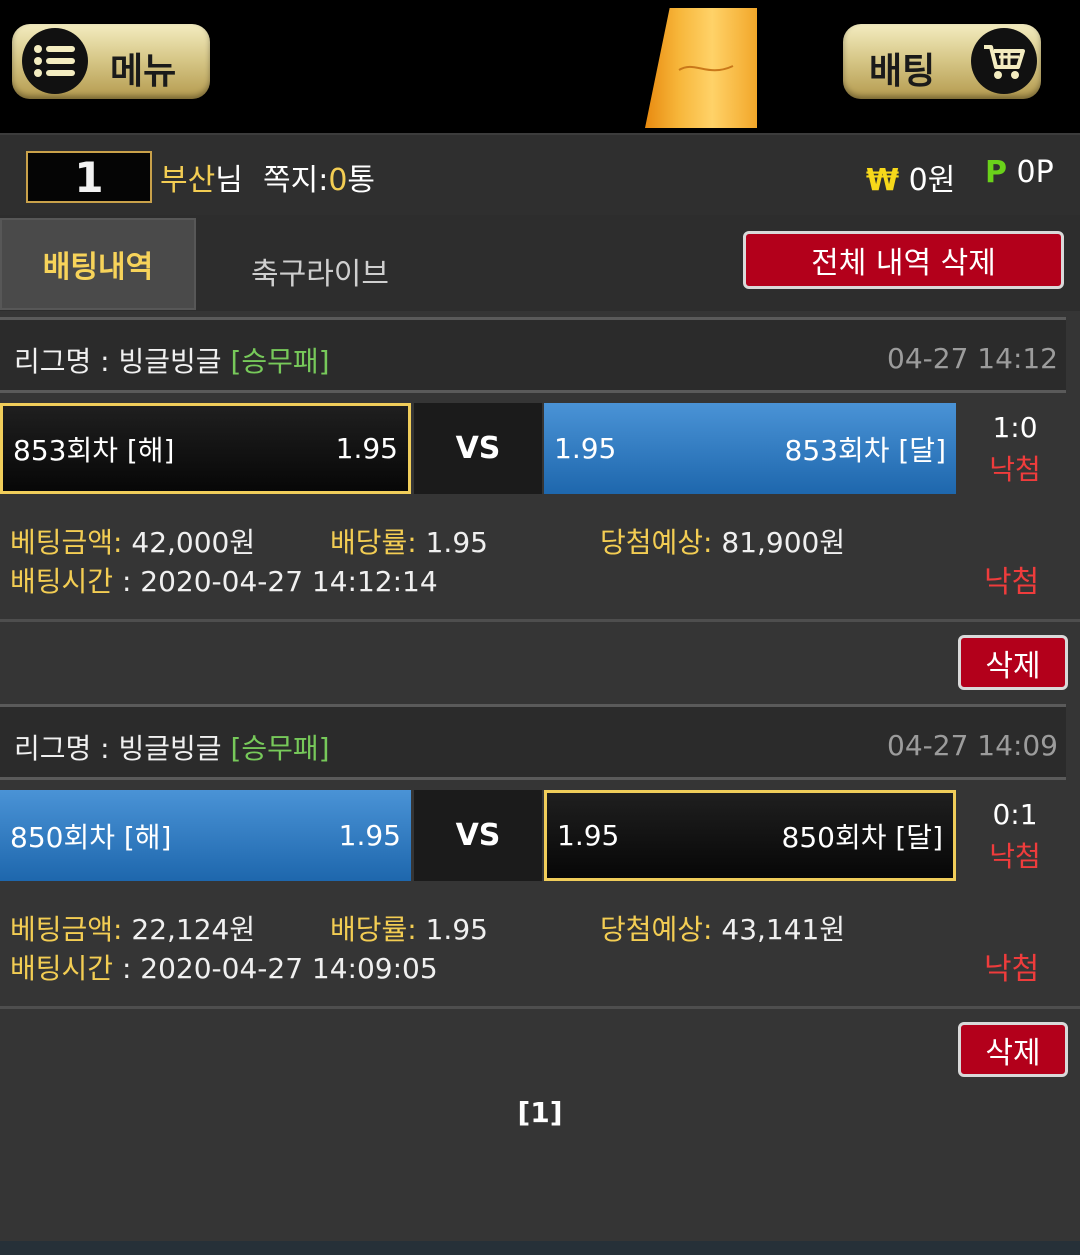 The width and height of the screenshot is (1080, 1255). Describe the element at coordinates (189, 542) in the screenshot. I see `bet-amount-value: 42,000원` at that location.